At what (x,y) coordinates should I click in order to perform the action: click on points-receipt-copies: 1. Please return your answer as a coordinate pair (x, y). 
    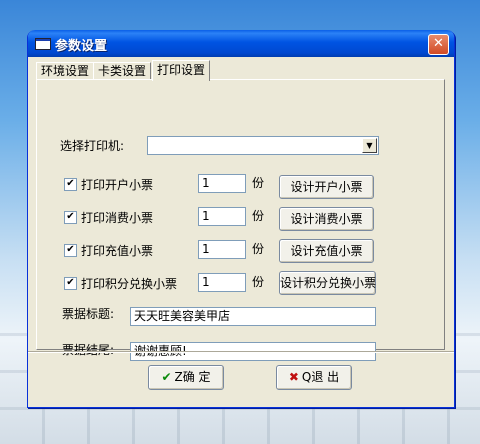
    Looking at the image, I should click on (222, 282).